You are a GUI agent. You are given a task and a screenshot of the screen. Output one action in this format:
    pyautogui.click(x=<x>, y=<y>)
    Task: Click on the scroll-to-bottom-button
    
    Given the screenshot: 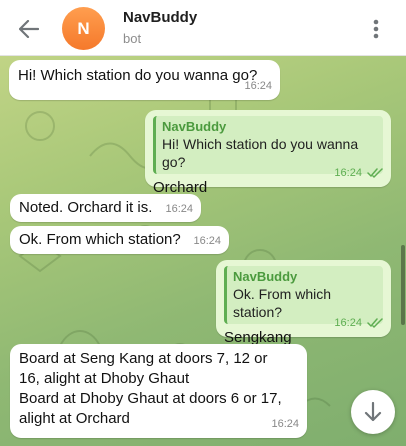 What is the action you would take?
    pyautogui.click(x=373, y=412)
    